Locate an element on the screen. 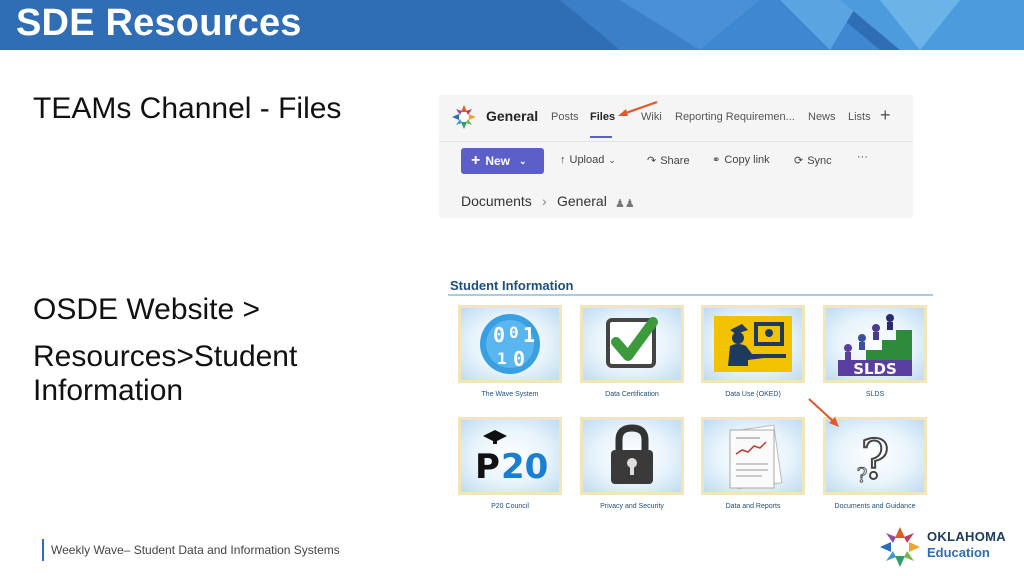  student-info-heading: Student Information is located at coordinates (512, 285).